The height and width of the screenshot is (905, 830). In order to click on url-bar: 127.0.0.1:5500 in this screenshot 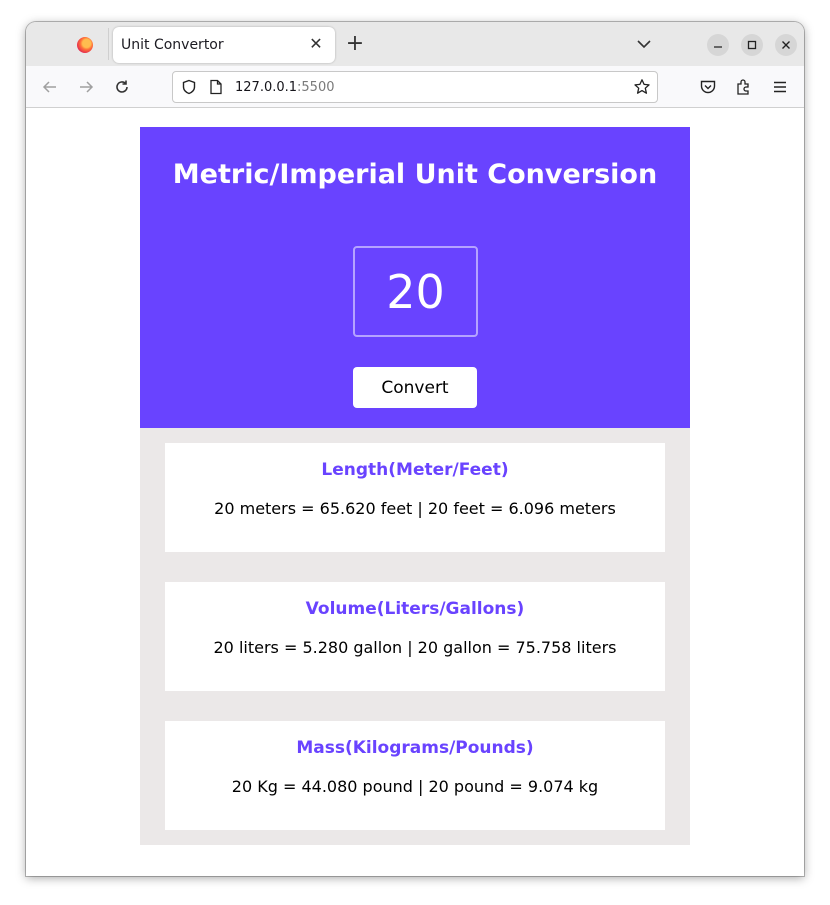, I will do `click(415, 87)`.